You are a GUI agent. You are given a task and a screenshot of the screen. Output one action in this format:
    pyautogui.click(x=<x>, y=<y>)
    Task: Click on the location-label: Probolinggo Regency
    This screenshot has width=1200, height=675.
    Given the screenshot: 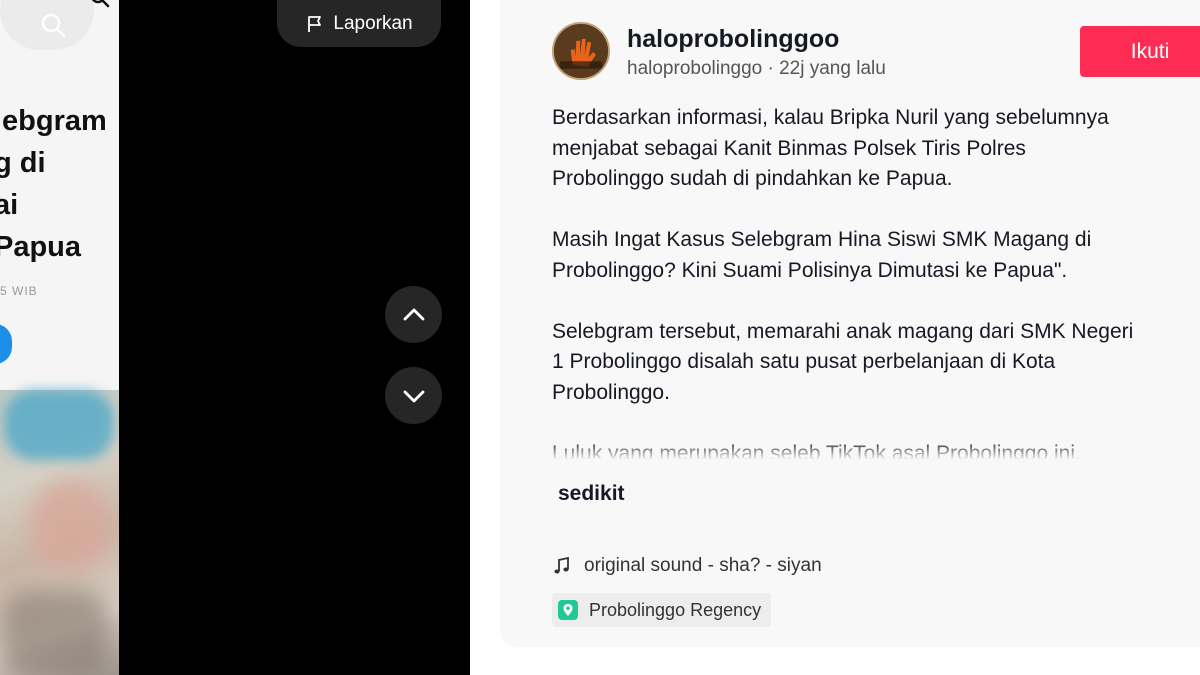 What is the action you would take?
    pyautogui.click(x=675, y=609)
    